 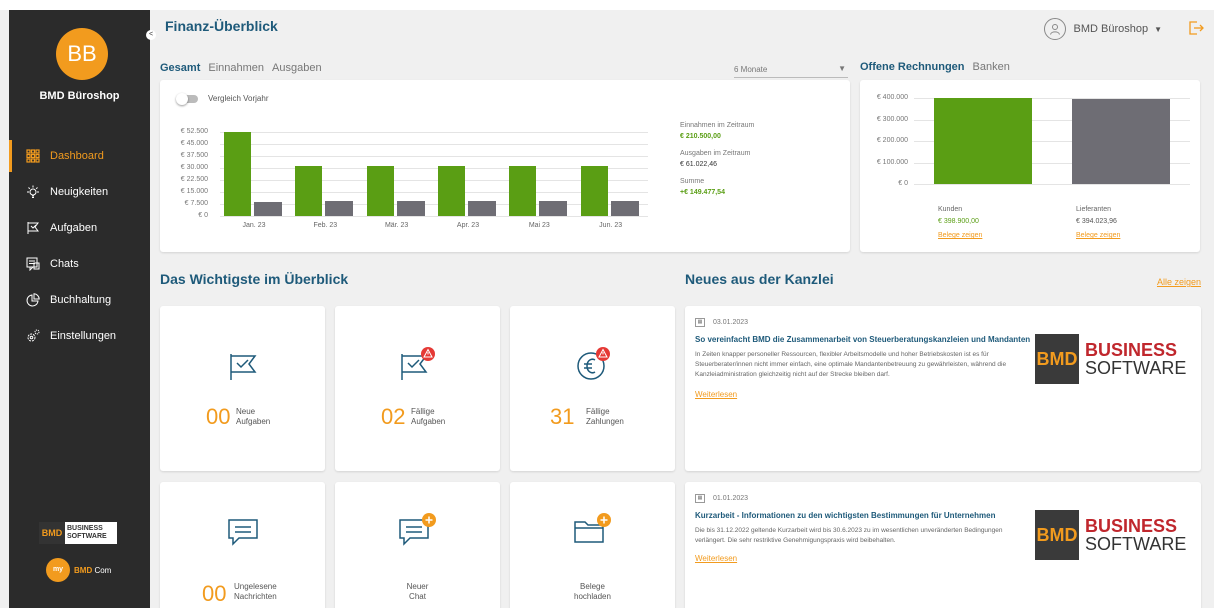 What do you see at coordinates (33, 300) in the screenshot?
I see `pie-icon` at bounding box center [33, 300].